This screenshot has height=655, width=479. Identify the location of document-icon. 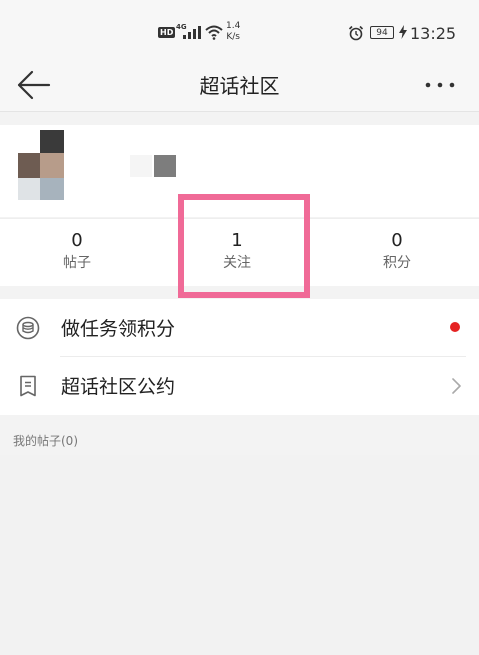
(28, 386).